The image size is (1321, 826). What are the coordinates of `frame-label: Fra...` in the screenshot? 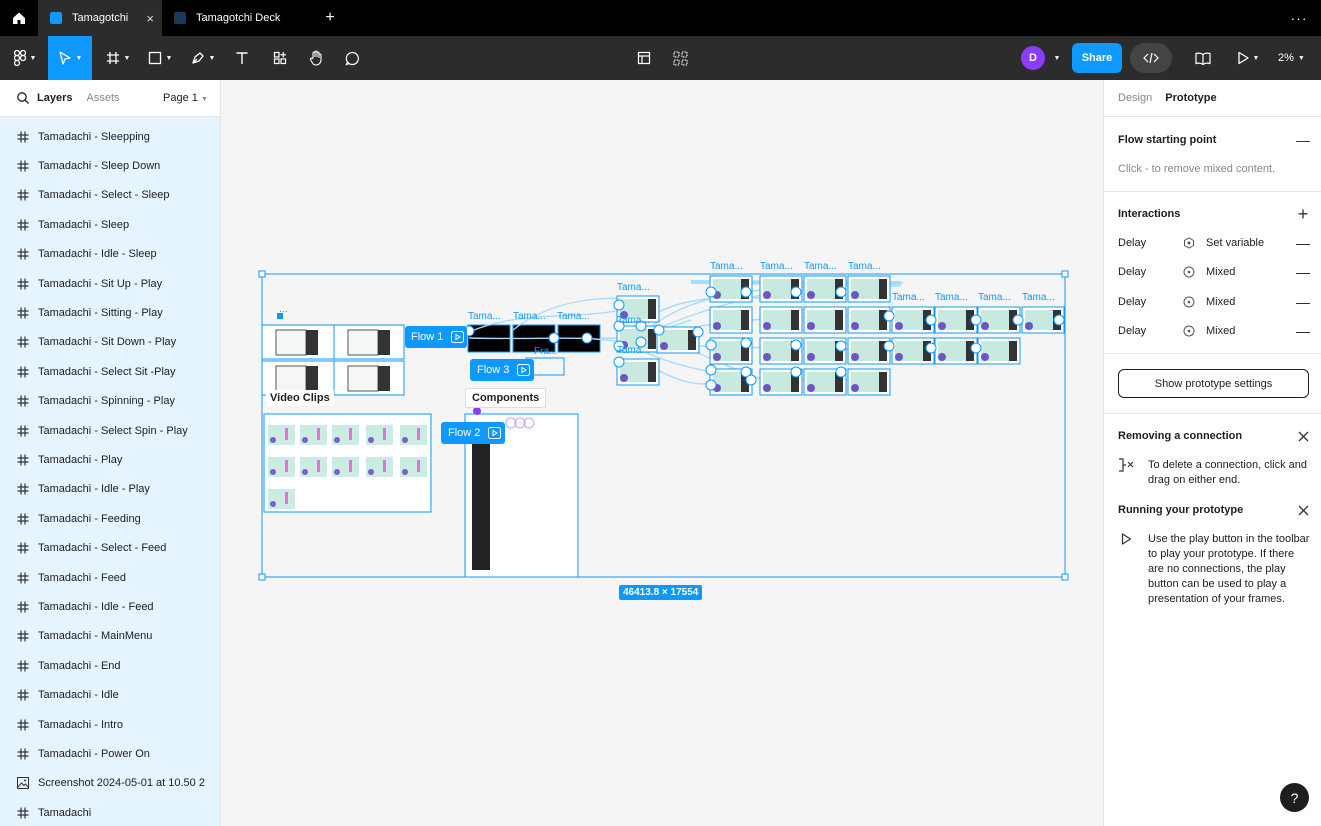 It's located at (545, 351).